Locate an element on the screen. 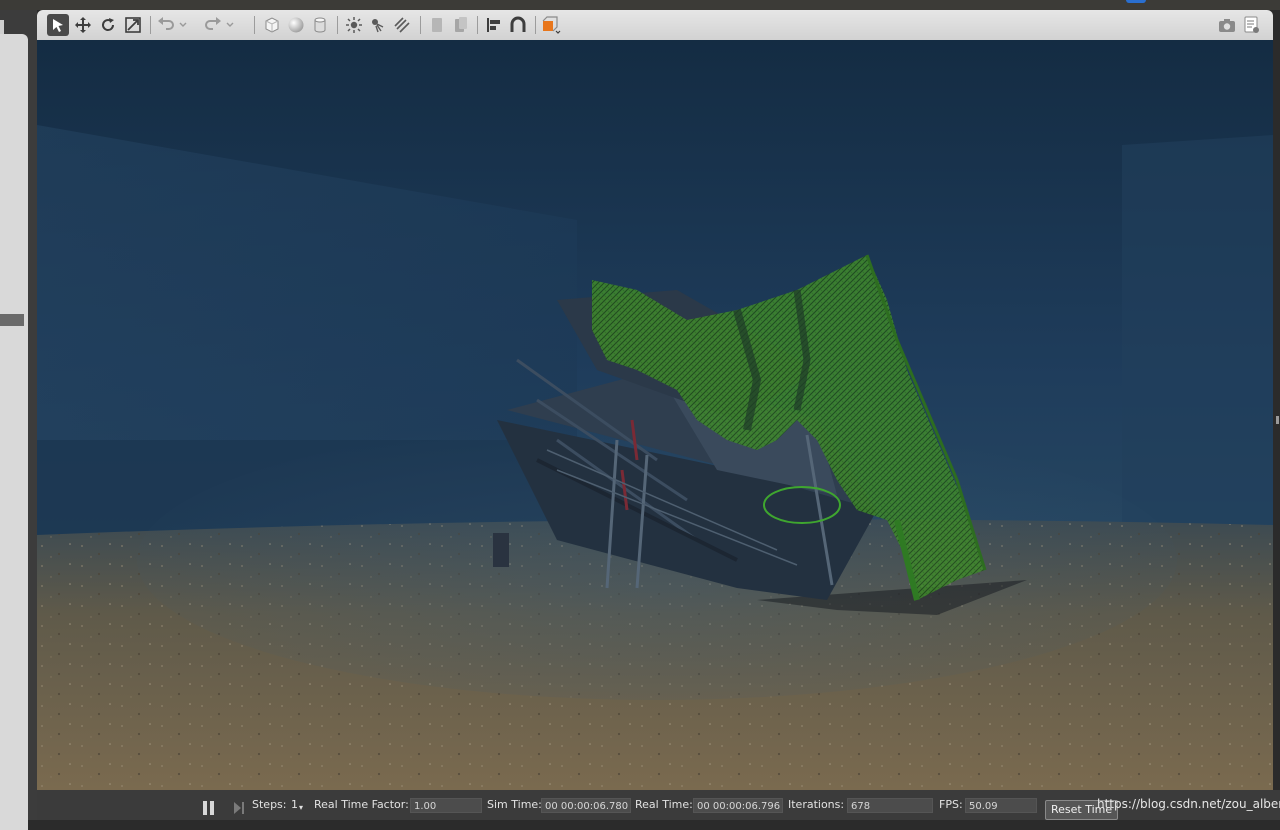  redo-icon is located at coordinates (213, 25).